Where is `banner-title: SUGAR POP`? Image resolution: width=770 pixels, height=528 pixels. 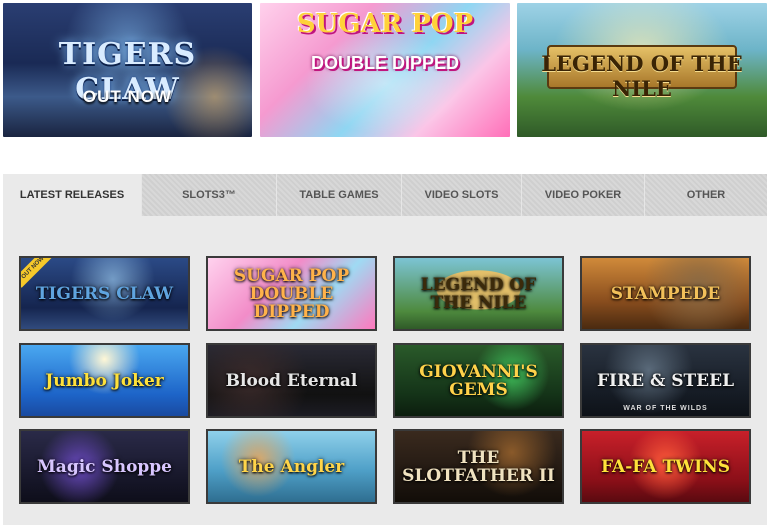 banner-title: SUGAR POP is located at coordinates (385, 24).